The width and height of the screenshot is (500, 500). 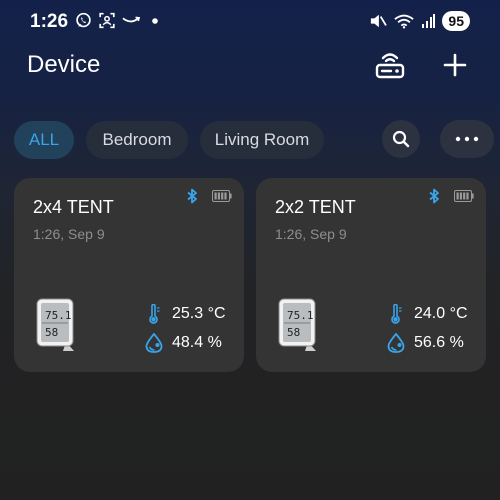 I want to click on add-device-button, so click(x=455, y=65).